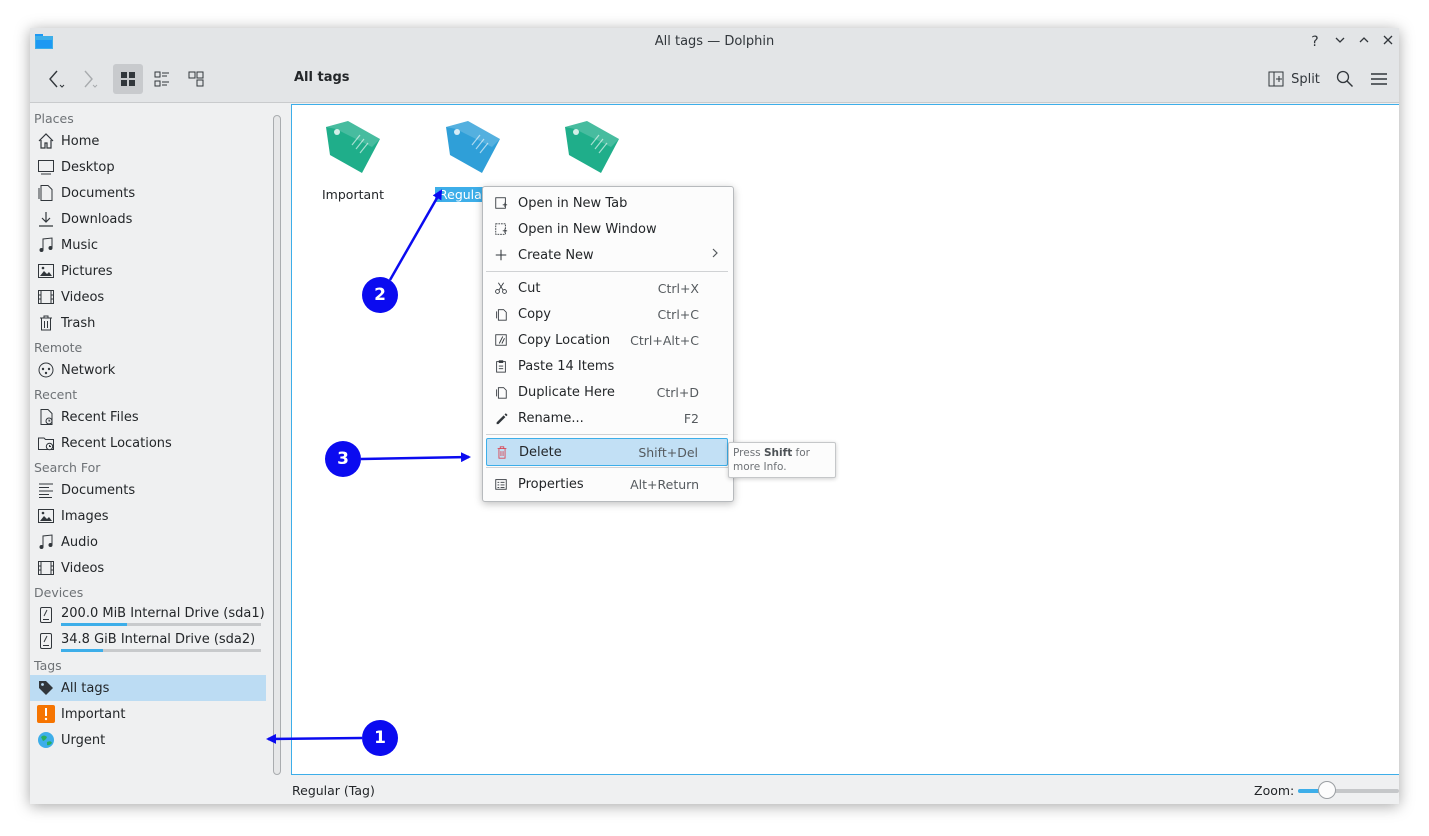 This screenshot has height=836, width=1429. Describe the element at coordinates (343, 459) in the screenshot. I see `annotation-badge-3: 3` at that location.